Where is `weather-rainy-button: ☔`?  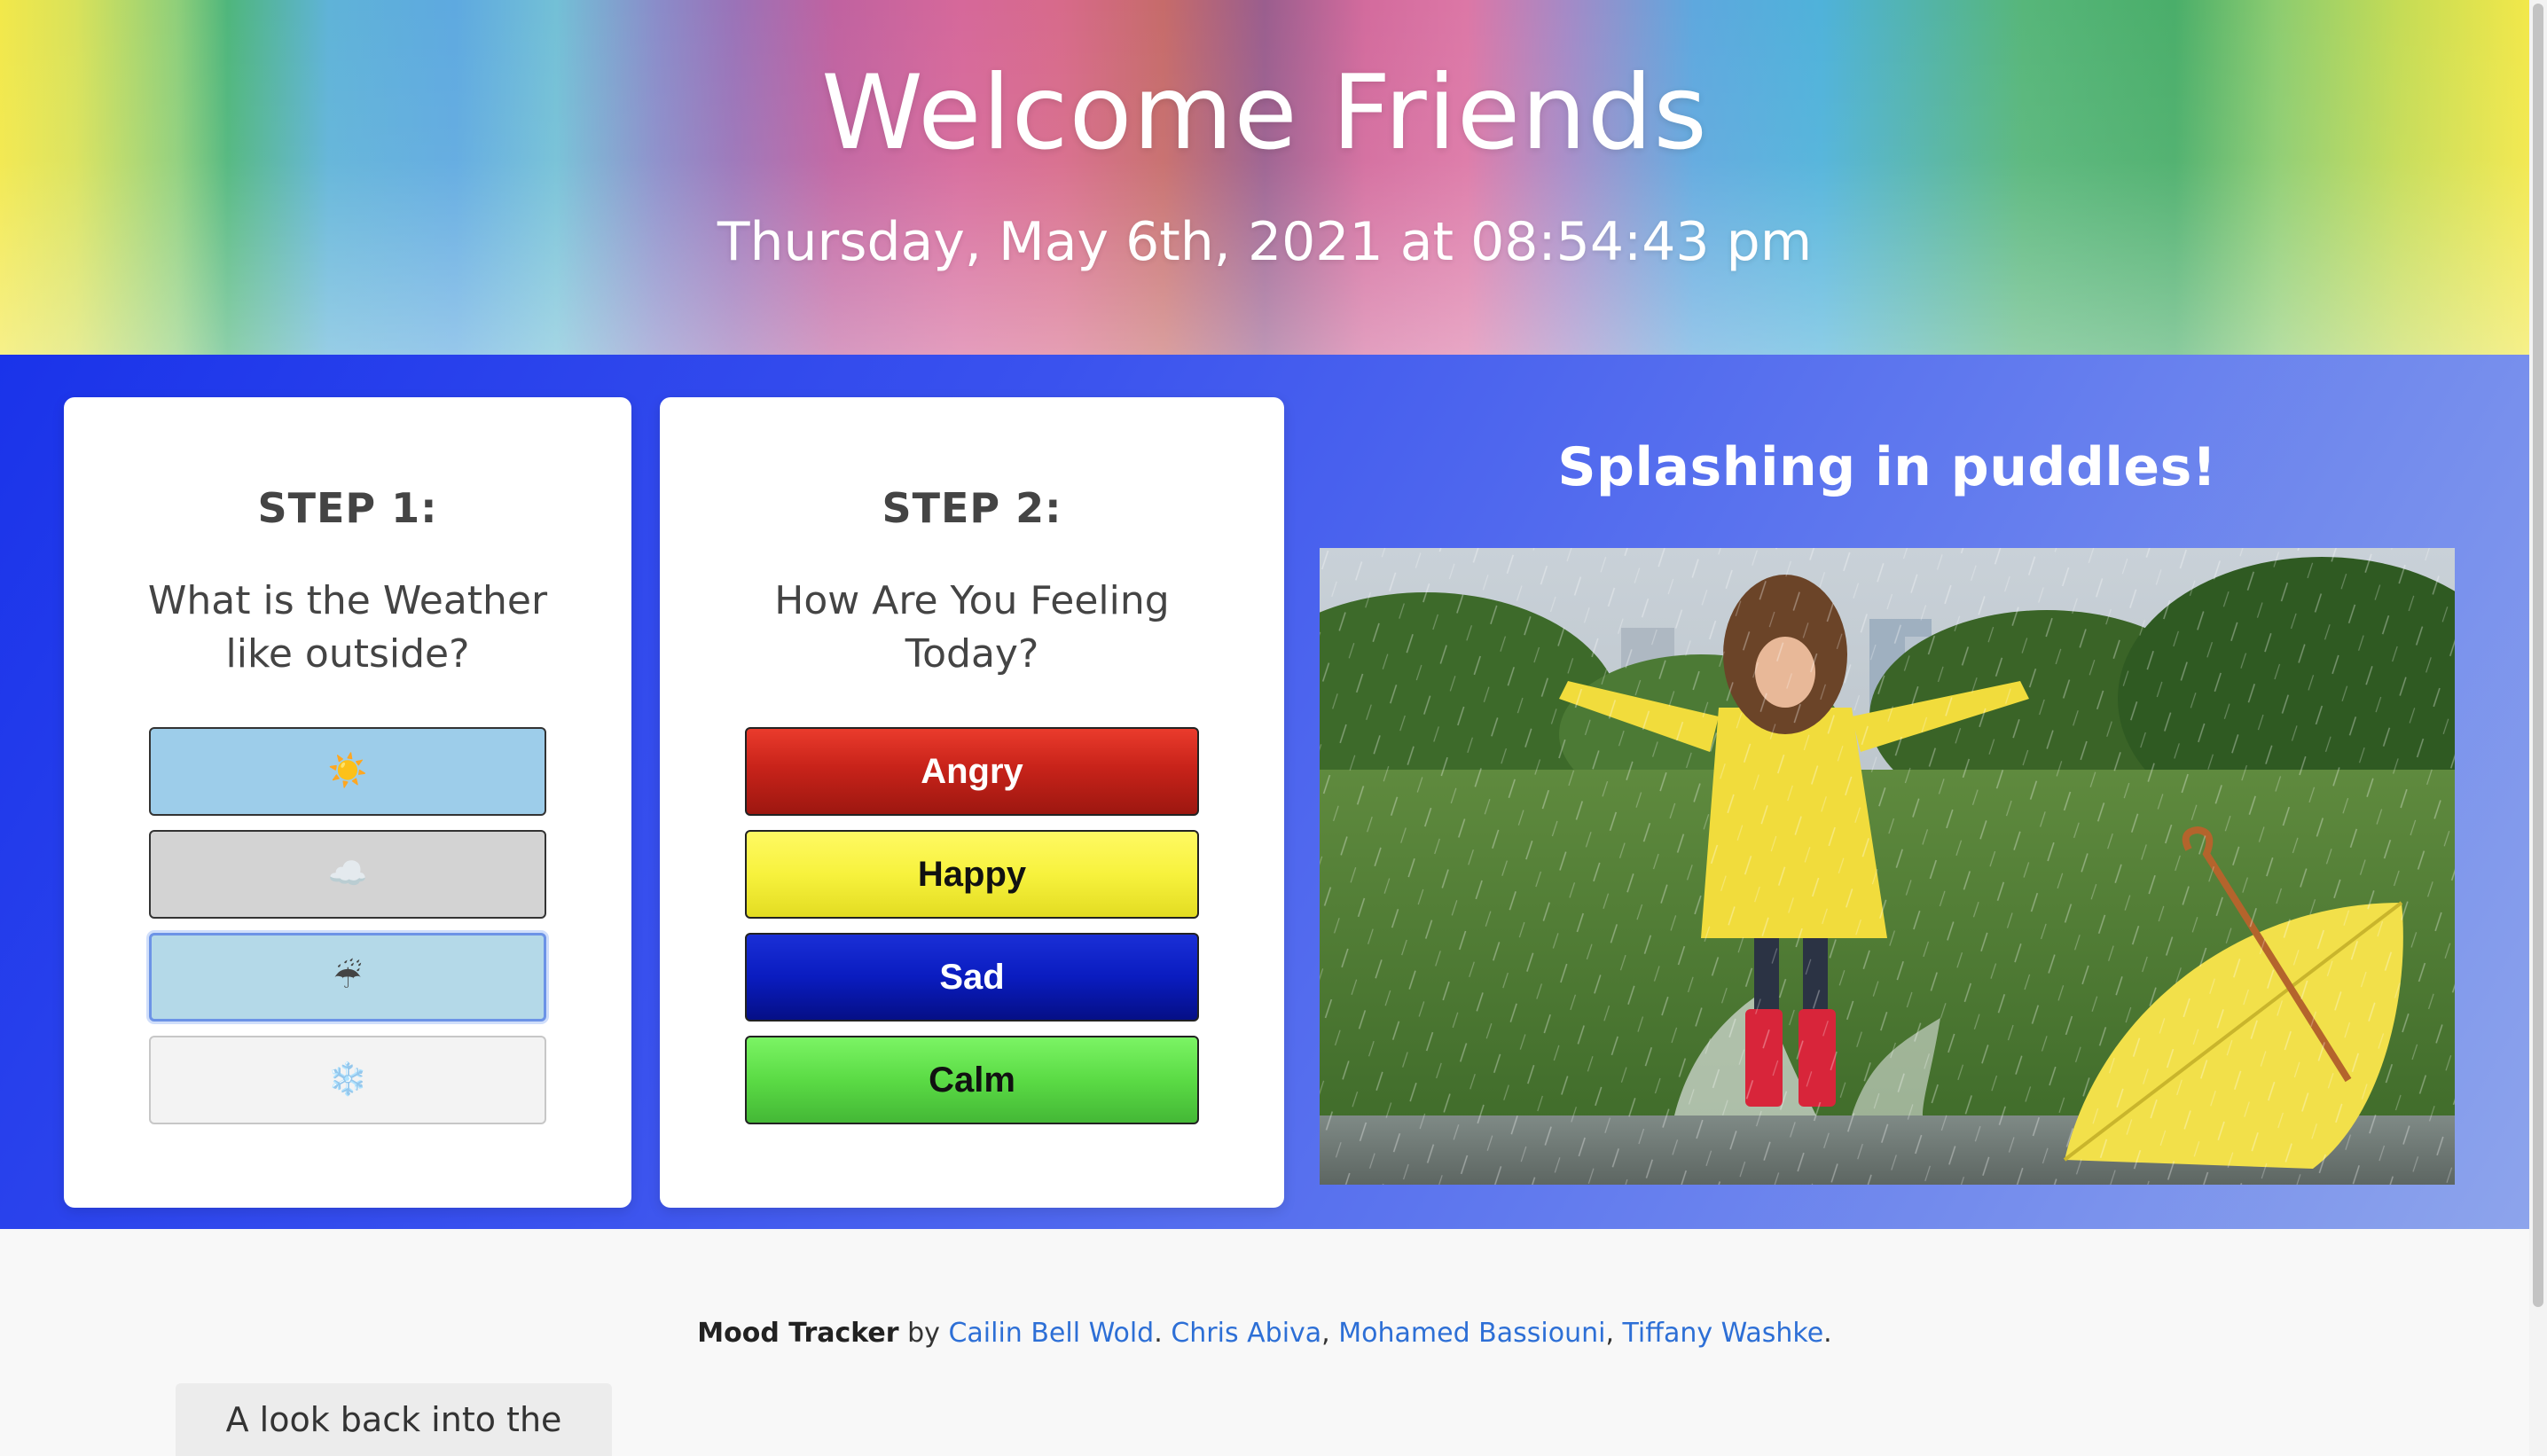 weather-rainy-button: ☔ is located at coordinates (347, 977).